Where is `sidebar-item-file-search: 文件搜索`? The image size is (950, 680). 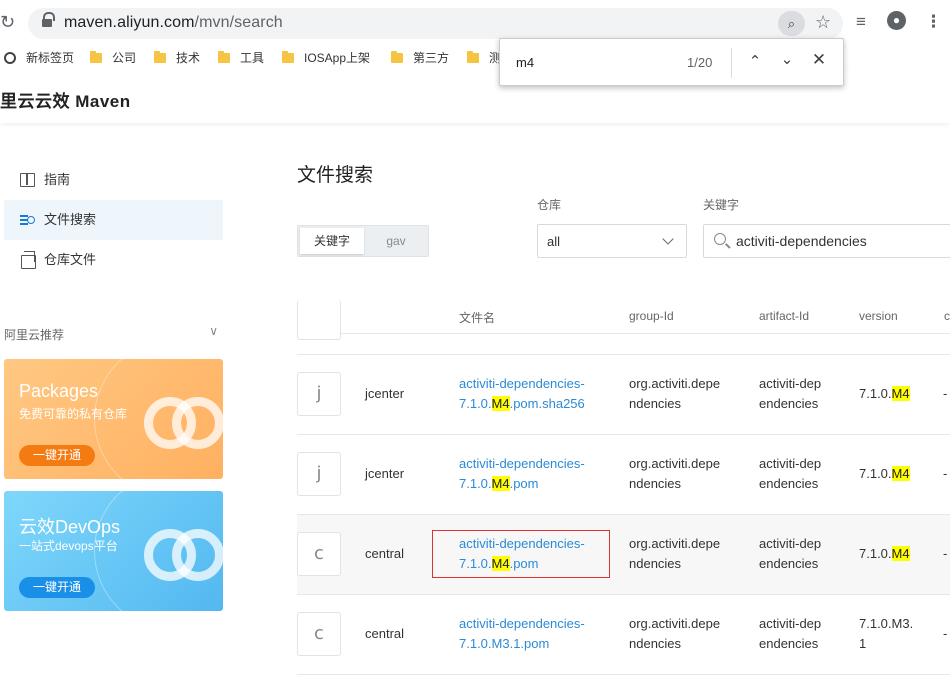
sidebar-item-file-search: 文件搜索 is located at coordinates (113, 220).